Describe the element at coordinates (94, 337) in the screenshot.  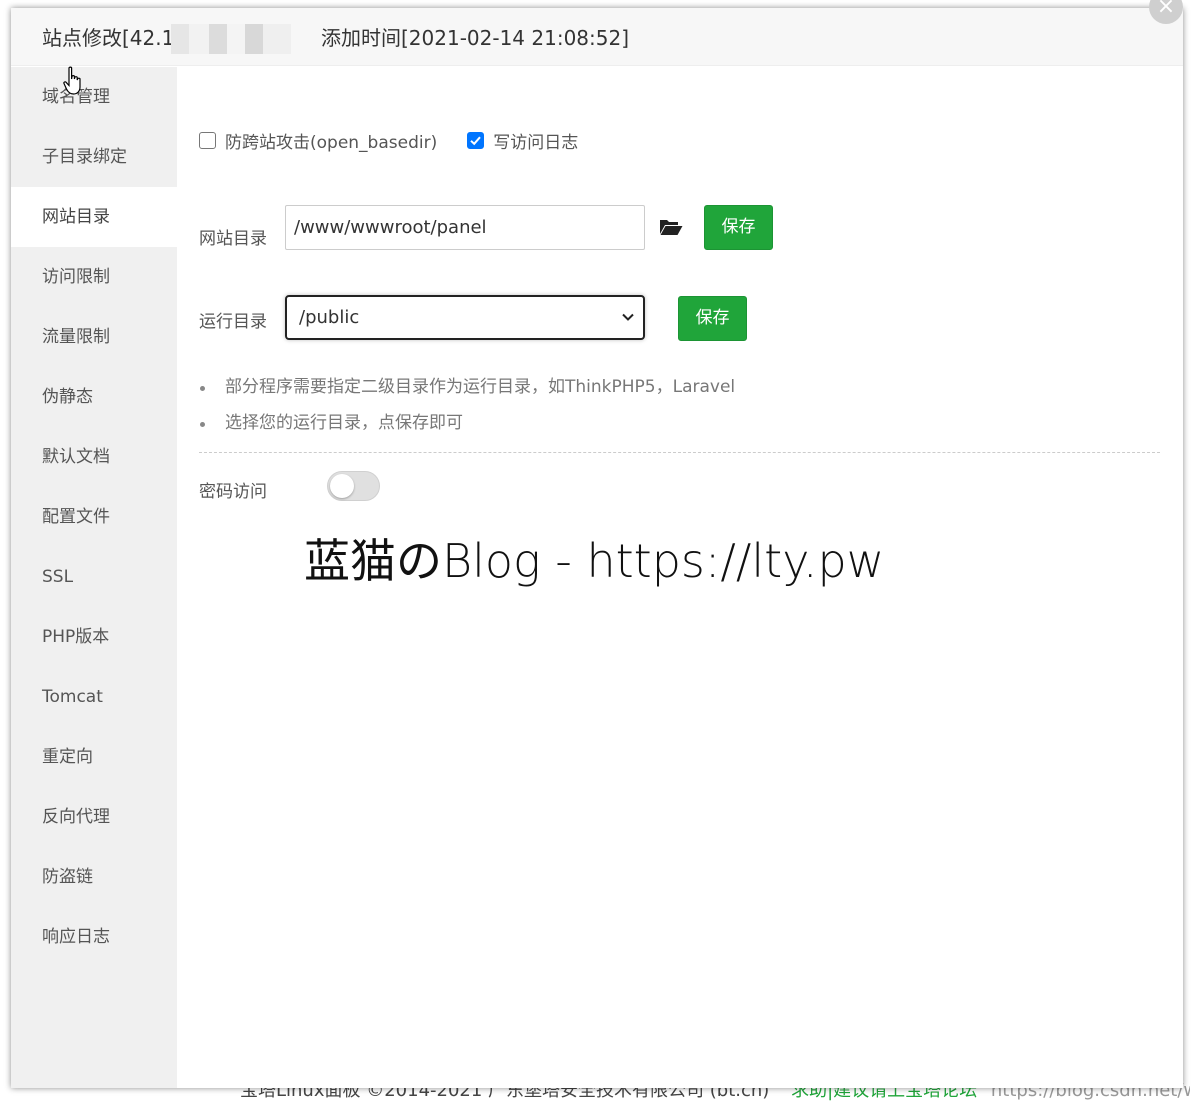
I see `sidebar-item-traffic-limit: 流量限制` at that location.